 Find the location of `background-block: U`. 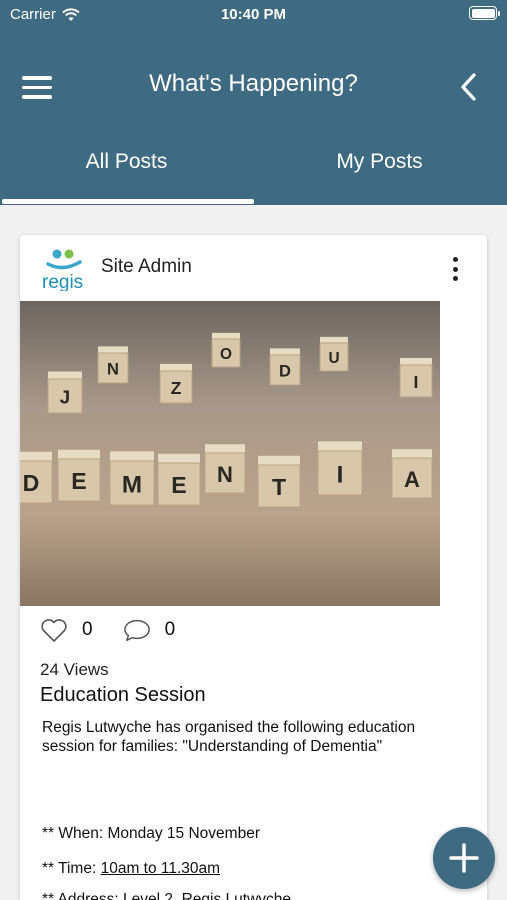

background-block: U is located at coordinates (334, 354).